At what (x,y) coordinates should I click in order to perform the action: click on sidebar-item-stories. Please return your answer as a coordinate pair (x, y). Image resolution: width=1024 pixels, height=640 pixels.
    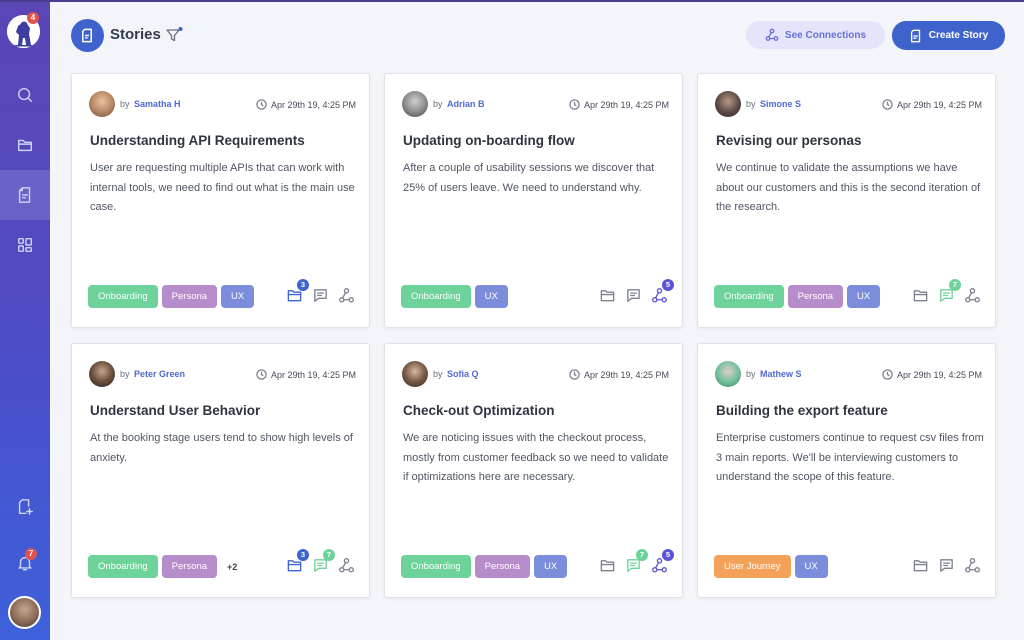
    Looking at the image, I should click on (25, 195).